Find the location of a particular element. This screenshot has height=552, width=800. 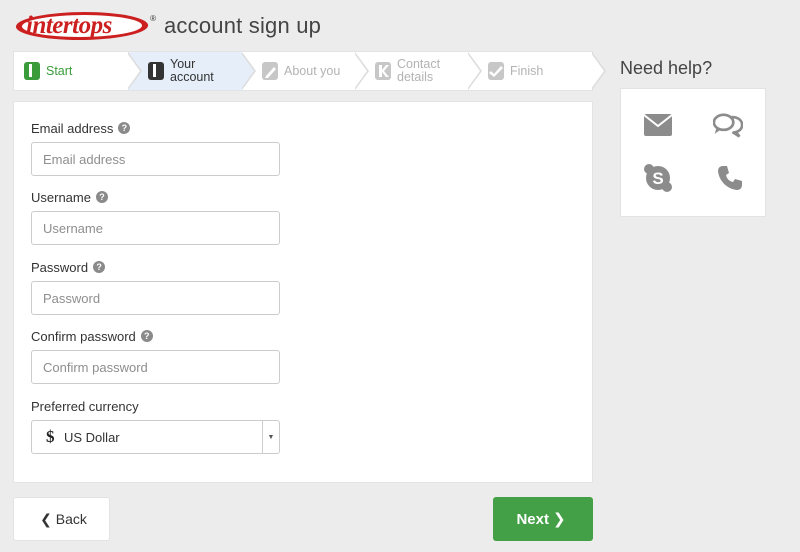

check-icon is located at coordinates (496, 71).